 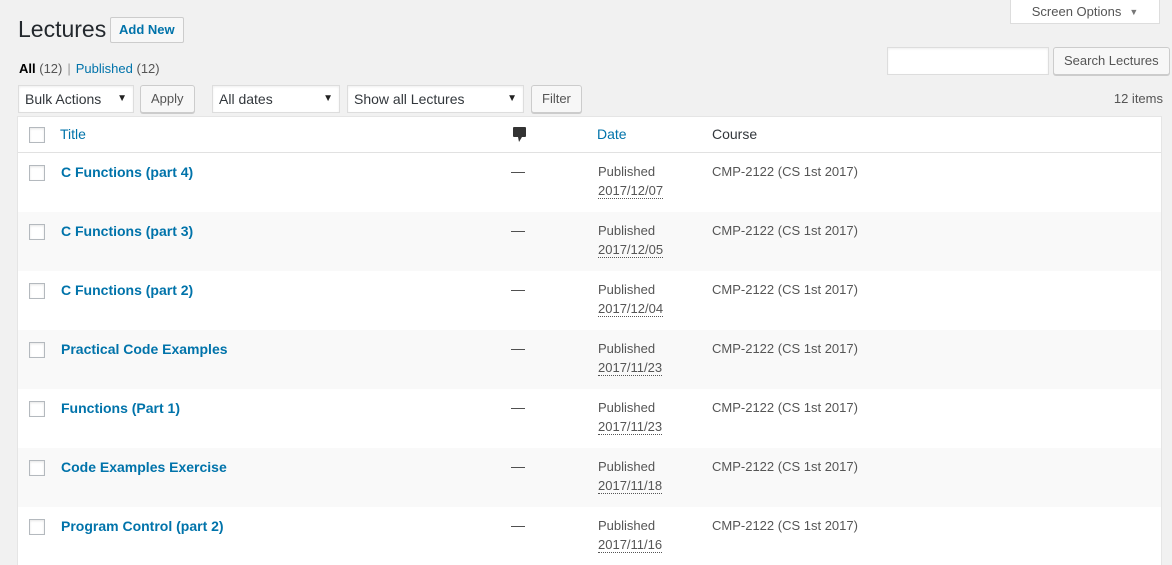 I want to click on item-count: 12 items, so click(x=1138, y=98).